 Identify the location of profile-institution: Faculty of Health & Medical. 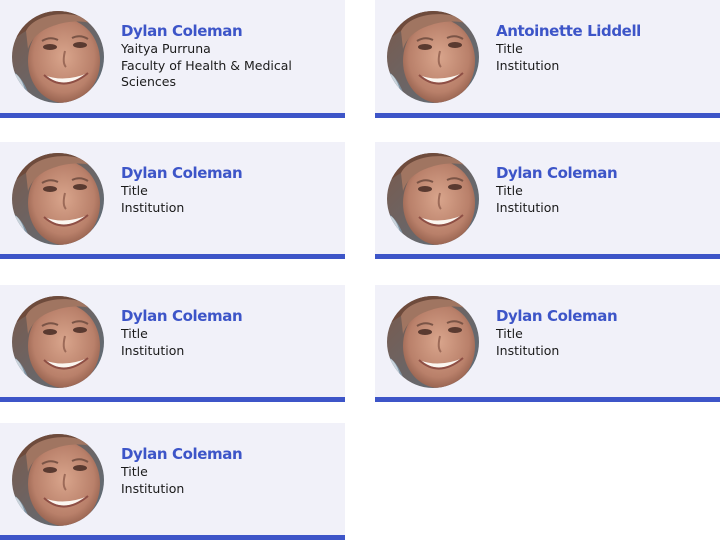
(206, 65).